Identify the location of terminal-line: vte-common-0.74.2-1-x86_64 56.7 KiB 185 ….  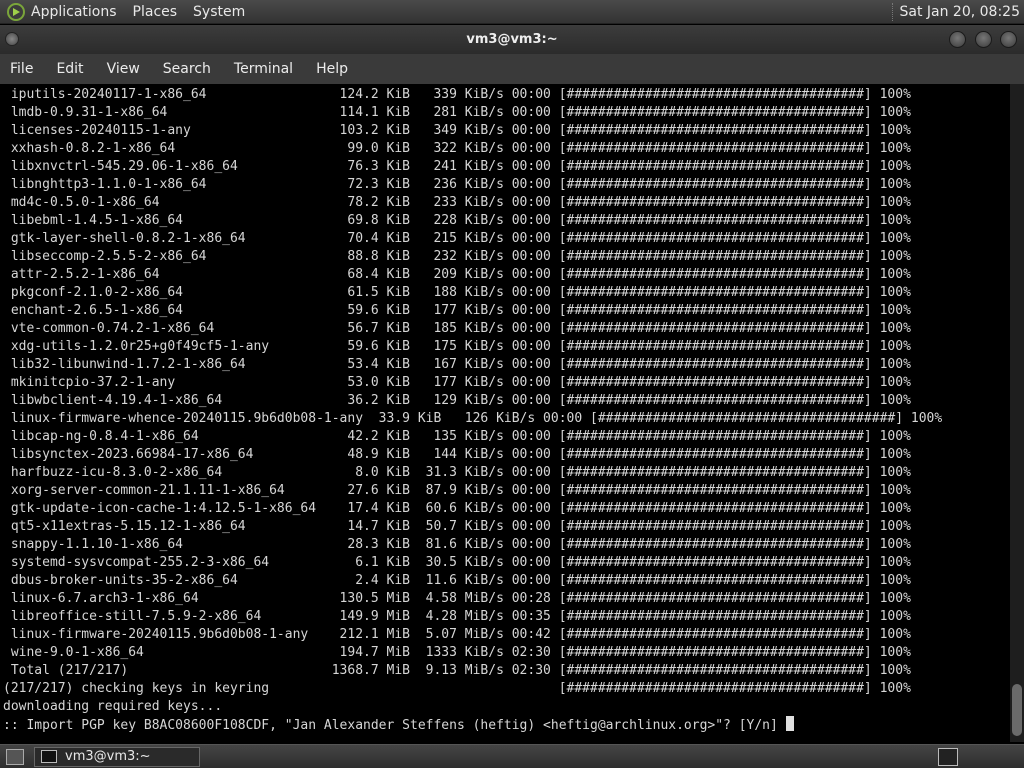
(457, 328).